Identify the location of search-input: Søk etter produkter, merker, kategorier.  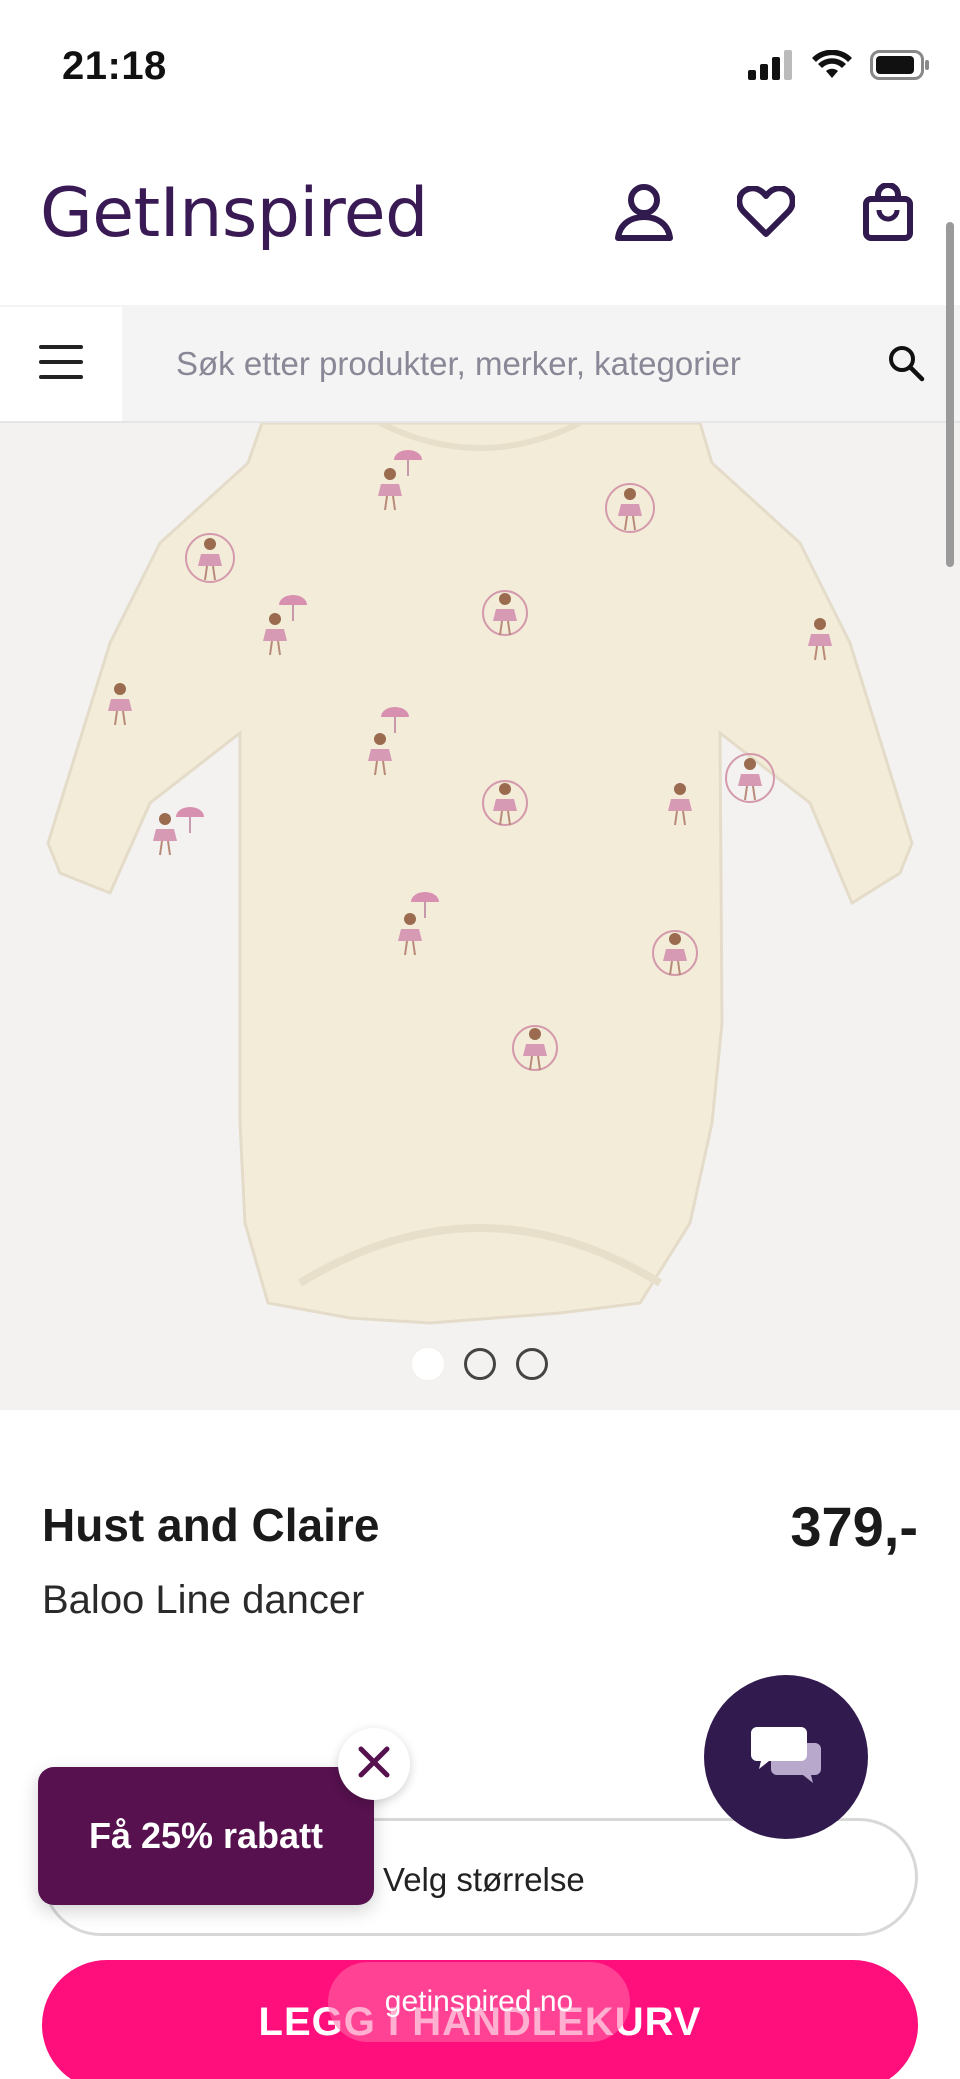
(458, 364).